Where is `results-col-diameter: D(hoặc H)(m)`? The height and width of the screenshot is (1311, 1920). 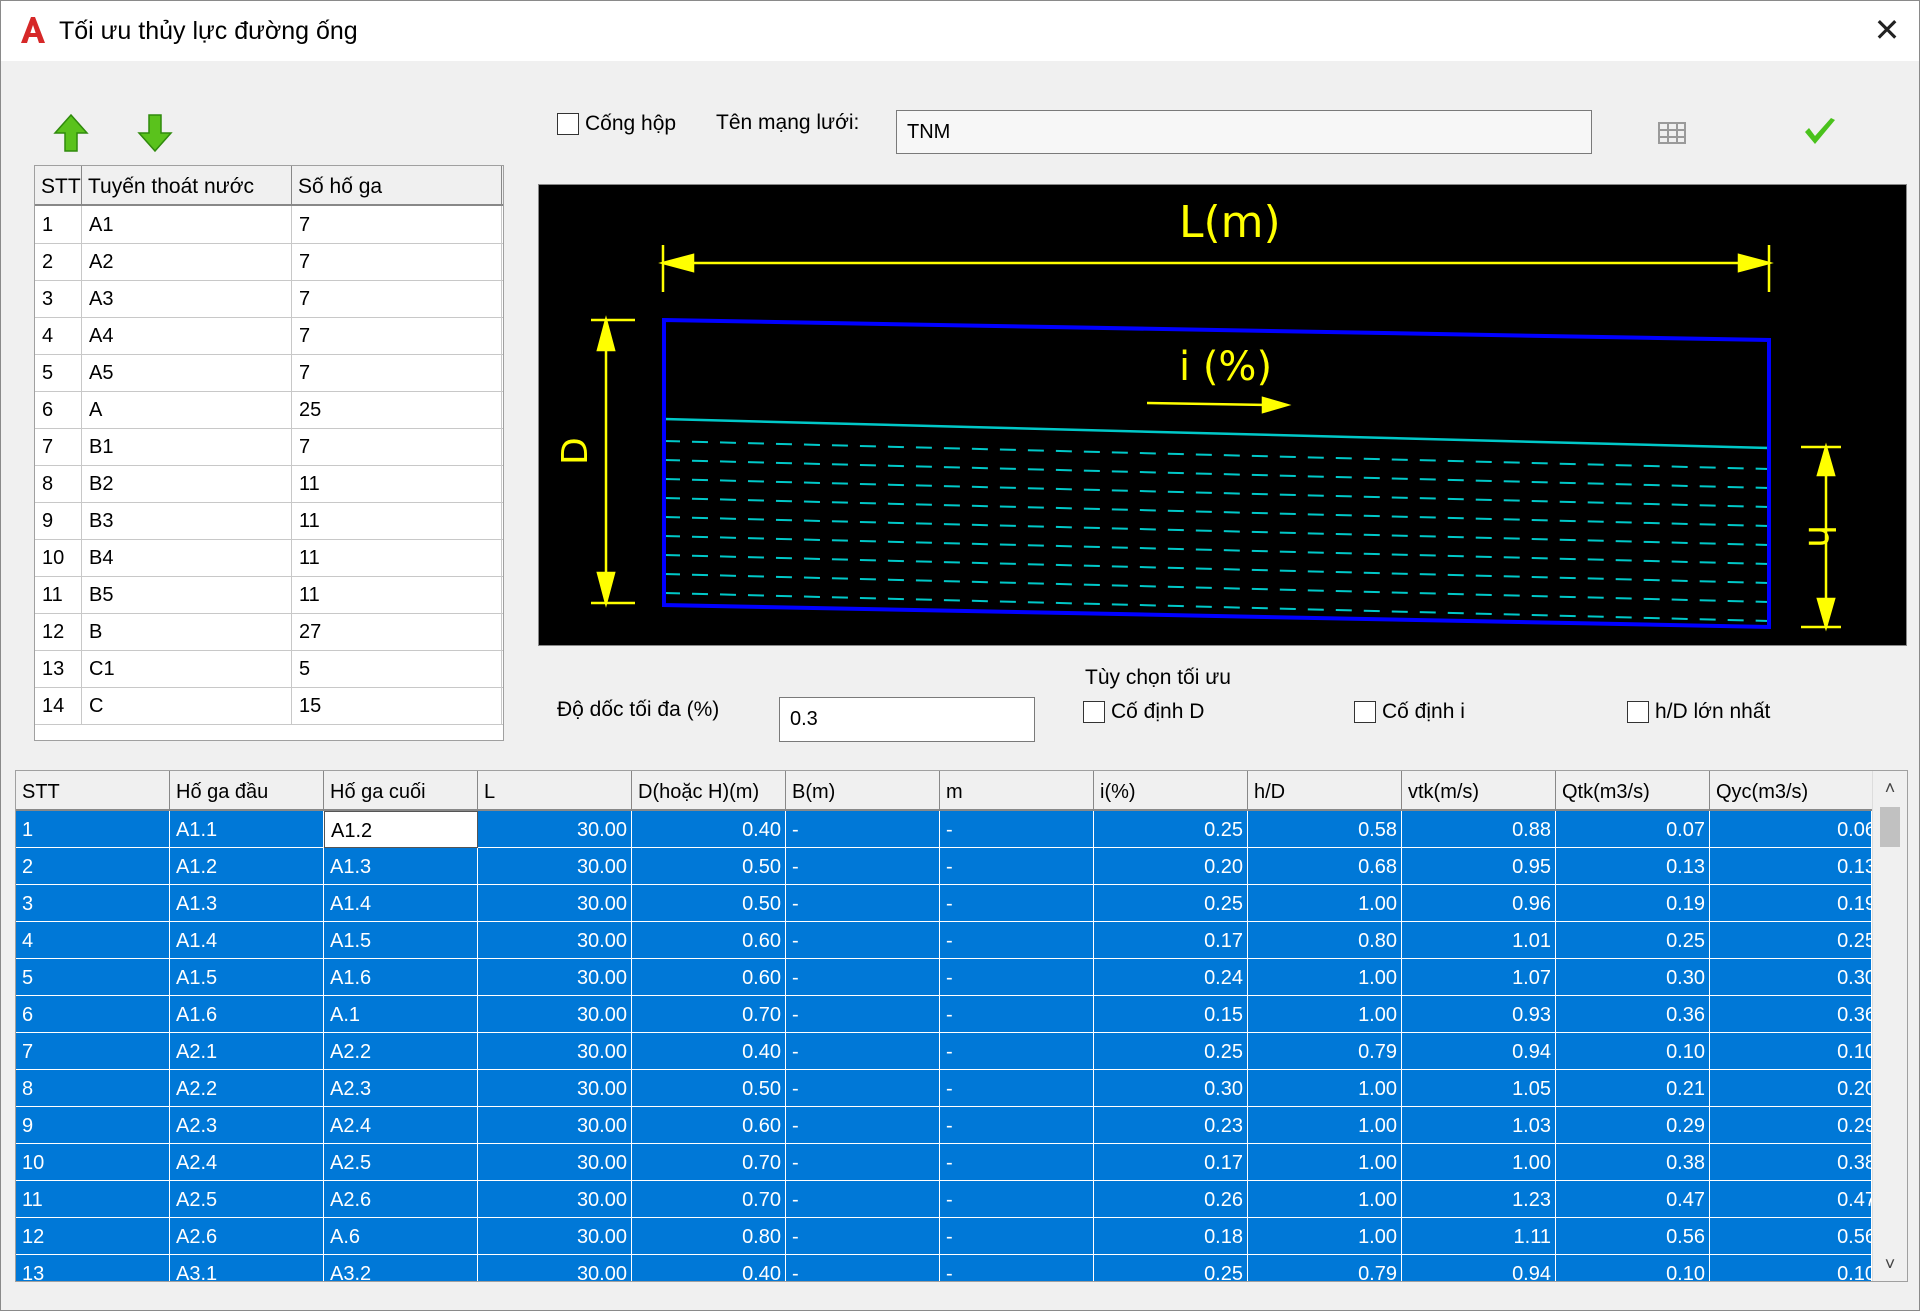 results-col-diameter: D(hoặc H)(m) is located at coordinates (709, 790).